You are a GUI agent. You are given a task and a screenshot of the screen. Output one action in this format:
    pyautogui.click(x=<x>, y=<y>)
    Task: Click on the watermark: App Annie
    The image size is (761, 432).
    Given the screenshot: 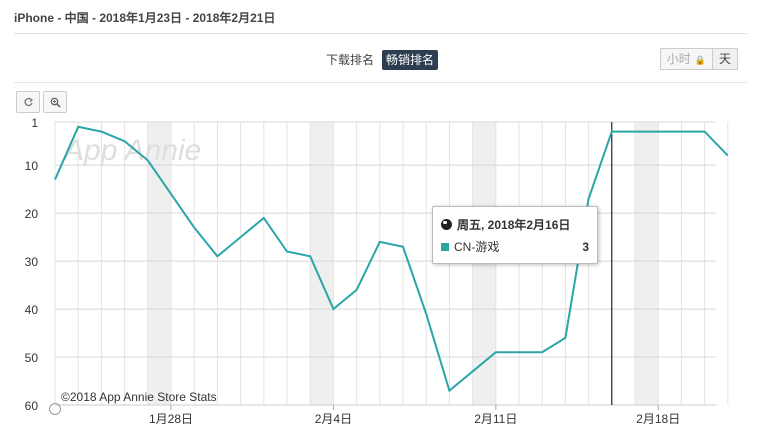 What is the action you would take?
    pyautogui.click(x=131, y=150)
    